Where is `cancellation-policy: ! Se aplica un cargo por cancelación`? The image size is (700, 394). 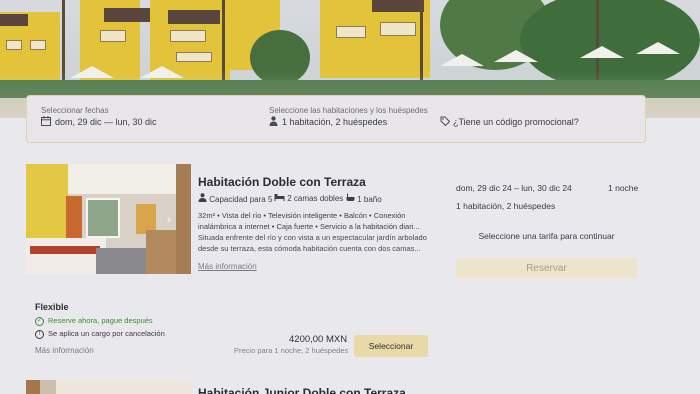 cancellation-policy: ! Se aplica un cargo por cancelación is located at coordinates (100, 334).